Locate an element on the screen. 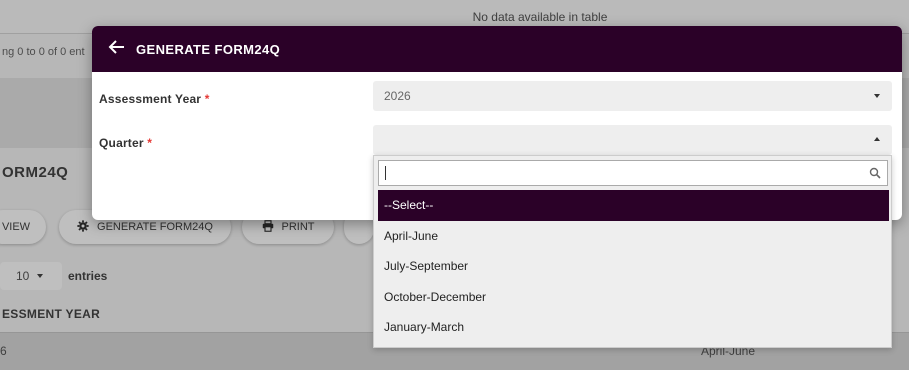  assessment-year-label-text: Assessment Year is located at coordinates (150, 99).